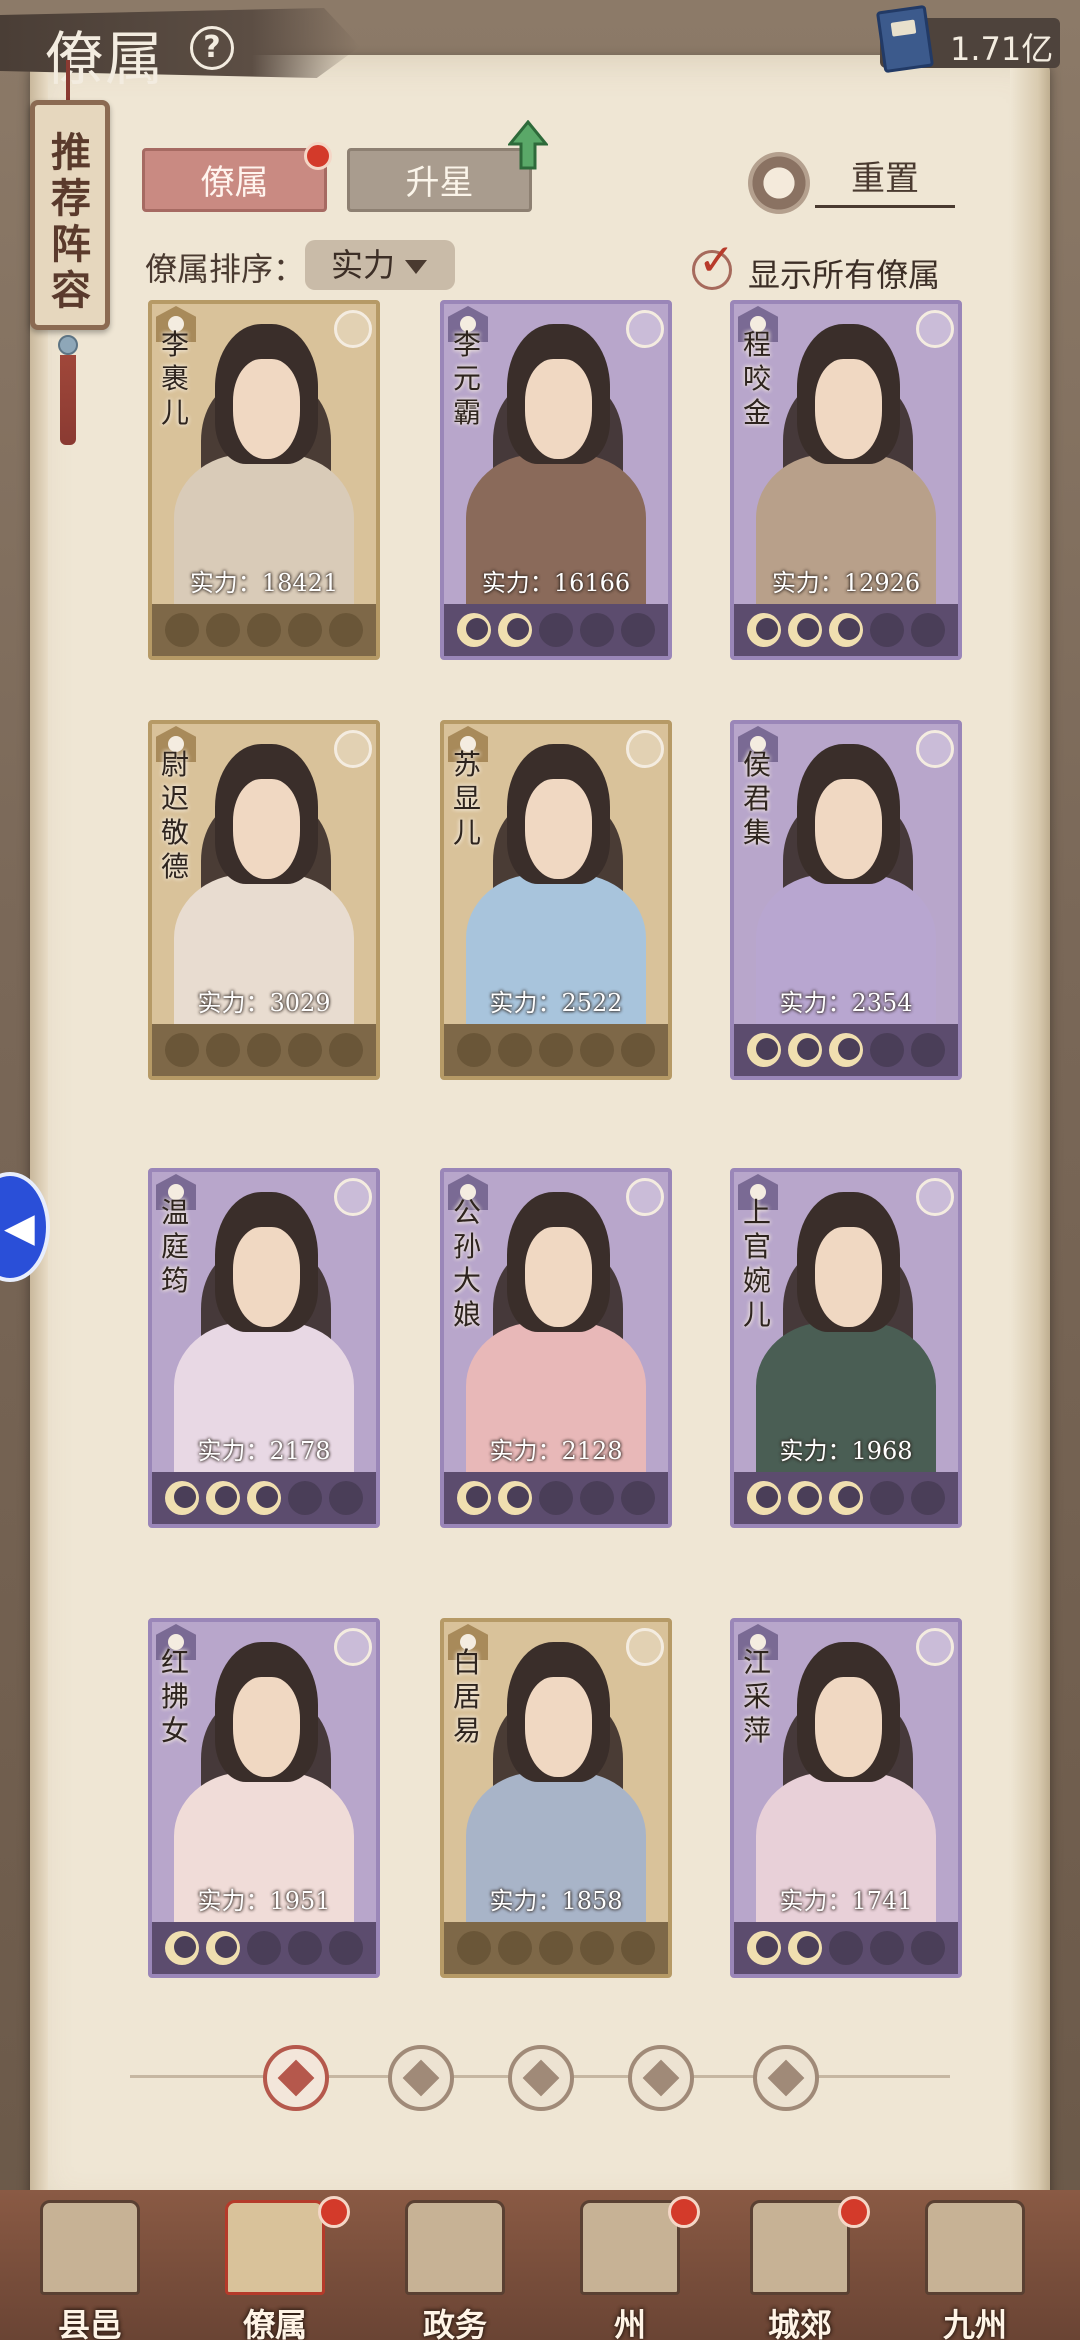 This screenshot has width=1080, height=2340. What do you see at coordinates (225, 269) in the screenshot?
I see `sort-label: 僚属排序：` at bounding box center [225, 269].